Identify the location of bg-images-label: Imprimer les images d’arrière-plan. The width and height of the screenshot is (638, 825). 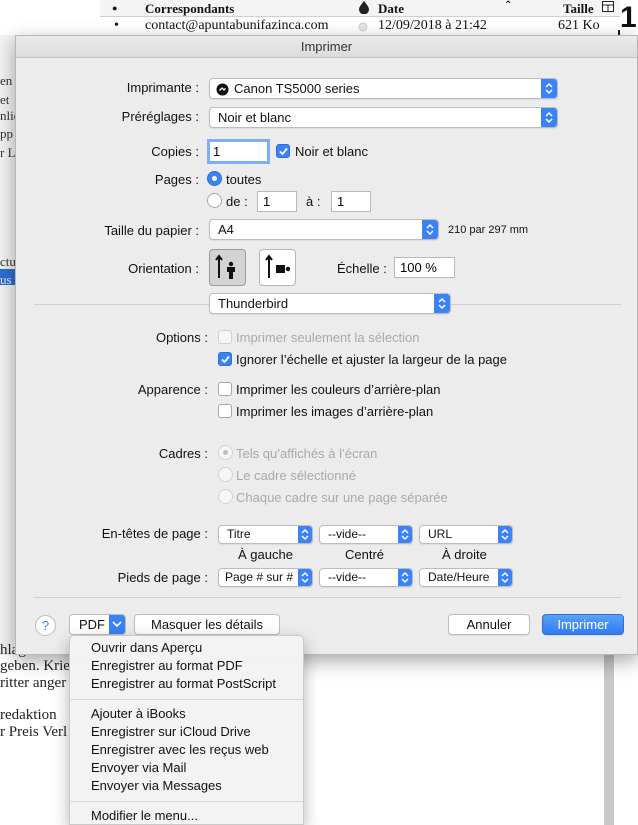
(335, 411).